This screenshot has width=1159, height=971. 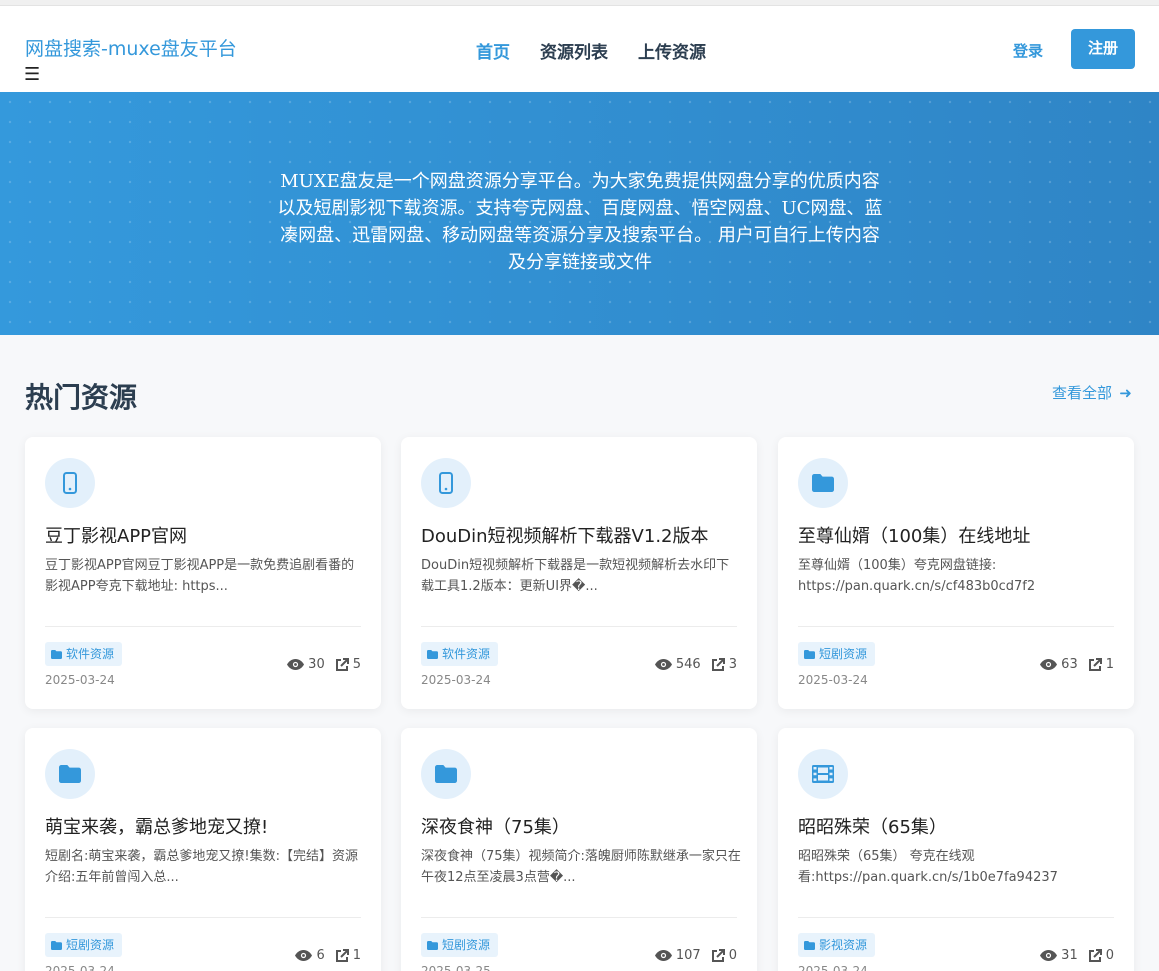 I want to click on category-label: 影视资源, so click(x=843, y=945).